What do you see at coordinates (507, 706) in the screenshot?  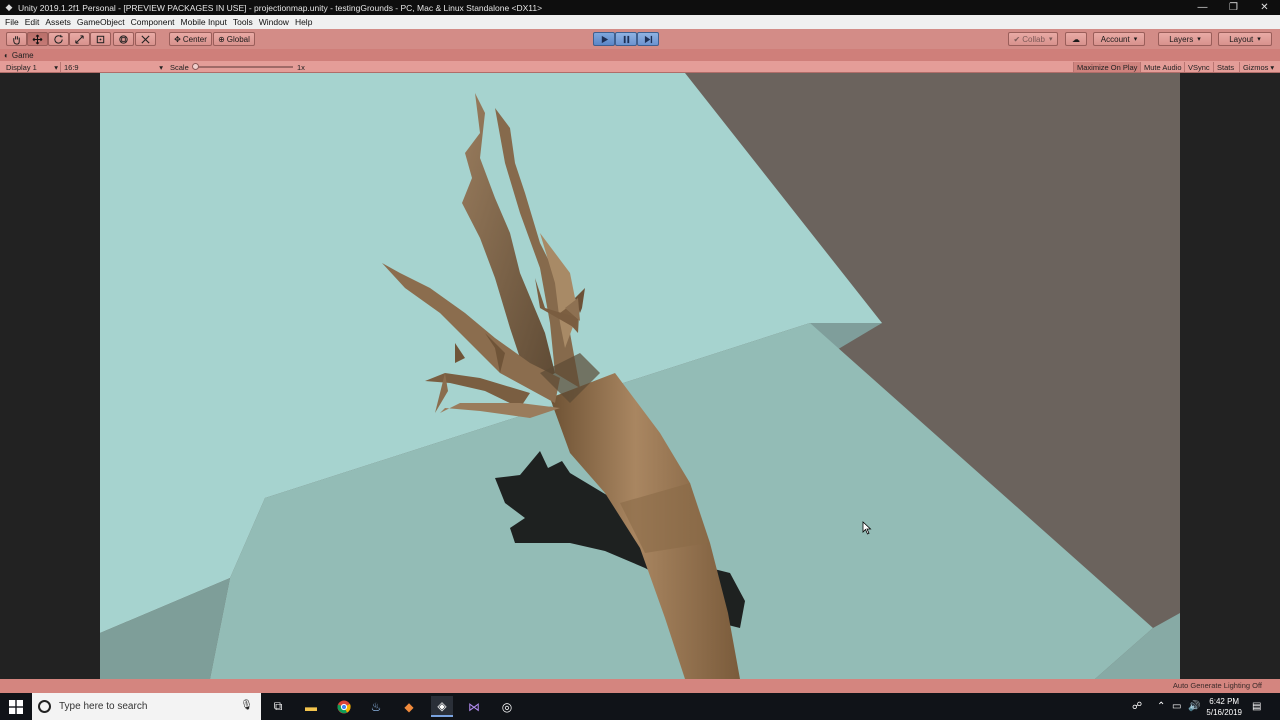 I see `unity-hub-icon: ◎` at bounding box center [507, 706].